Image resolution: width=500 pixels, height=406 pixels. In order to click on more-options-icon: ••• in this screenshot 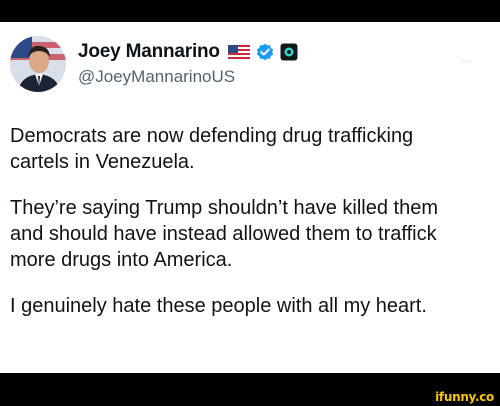, I will do `click(466, 62)`.